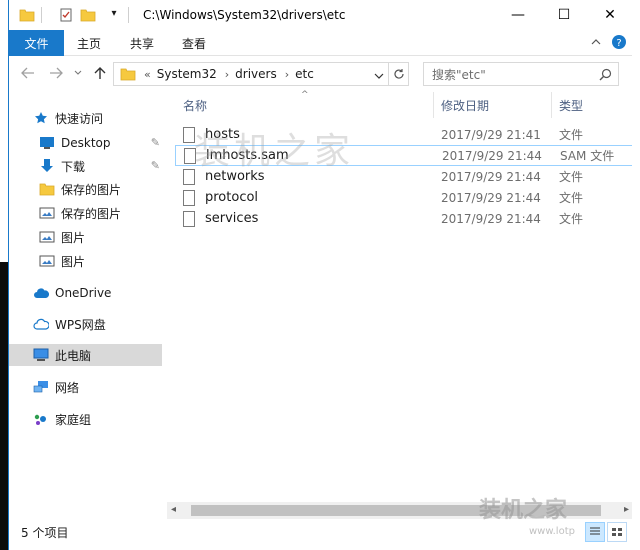 This screenshot has height=550, width=640. I want to click on scroll-right-icon: ▸, so click(626, 509).